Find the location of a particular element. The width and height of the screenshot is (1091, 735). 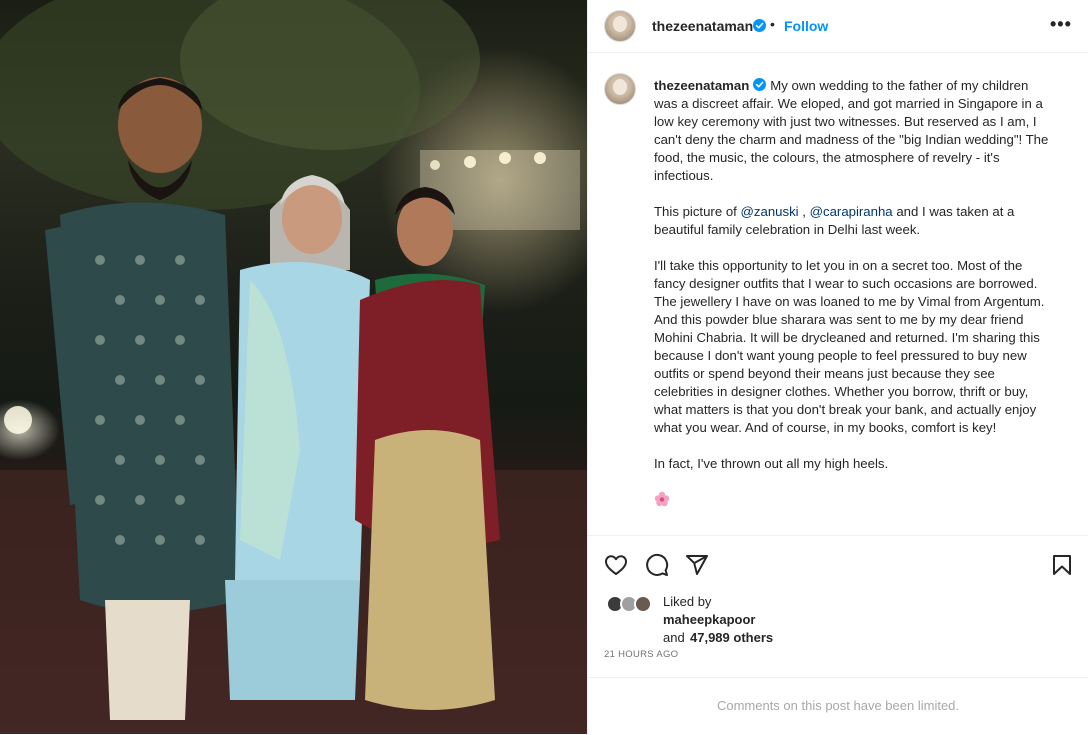

caption-username: thezeenataman is located at coordinates (701, 85).